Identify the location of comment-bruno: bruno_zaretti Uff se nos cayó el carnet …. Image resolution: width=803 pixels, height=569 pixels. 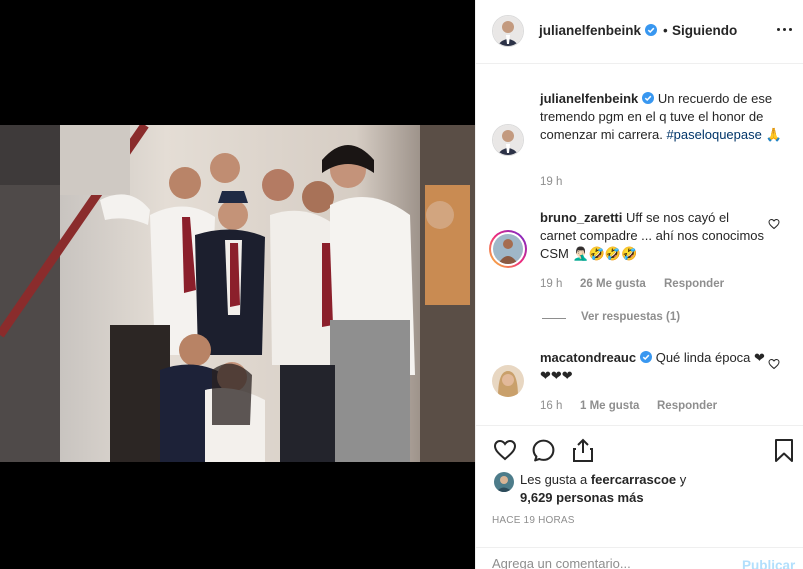
(654, 236).